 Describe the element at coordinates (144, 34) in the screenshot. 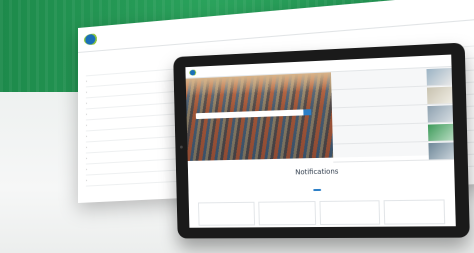

I see `main-nav` at that location.